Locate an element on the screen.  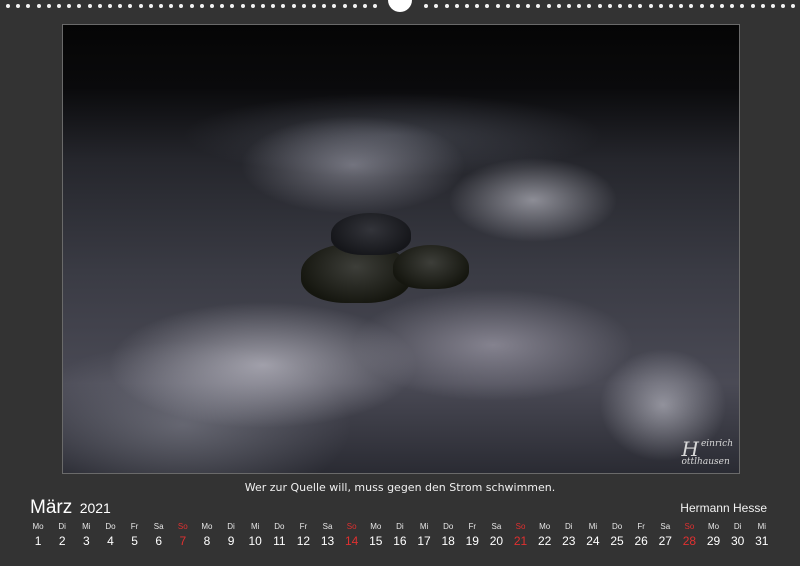
day-number: 21 is located at coordinates (520, 541).